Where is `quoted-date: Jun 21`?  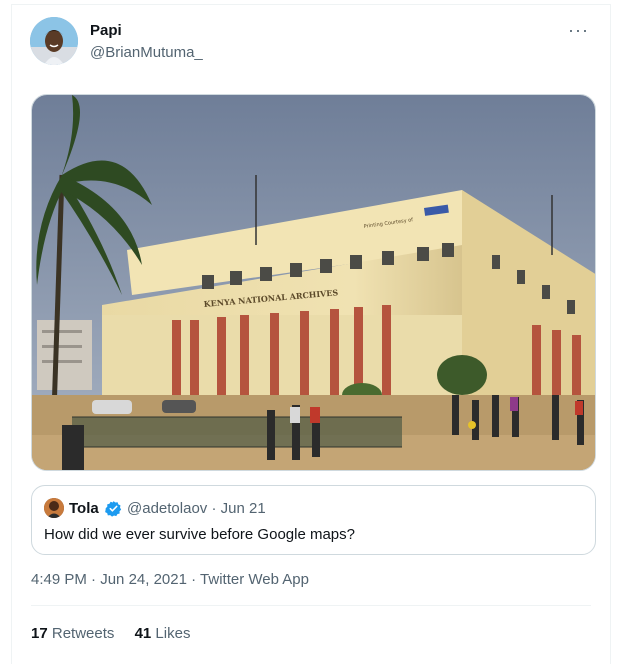 quoted-date: Jun 21 is located at coordinates (243, 508).